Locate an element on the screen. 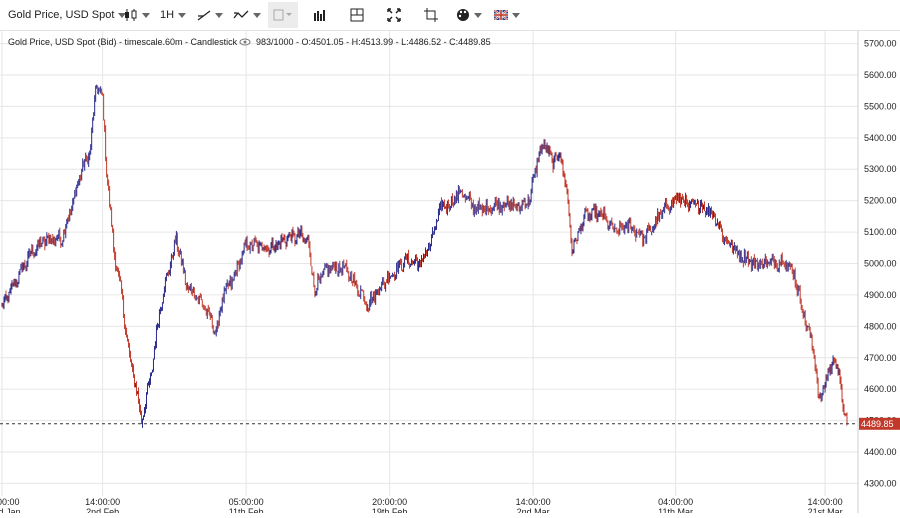 Image resolution: width=900 pixels, height=518 pixels. y-tick-label: 5200.00 is located at coordinates (880, 201).